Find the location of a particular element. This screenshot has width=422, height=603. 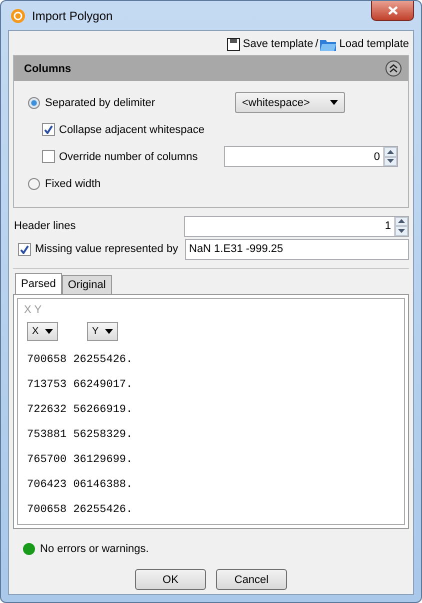

close-button is located at coordinates (392, 11).